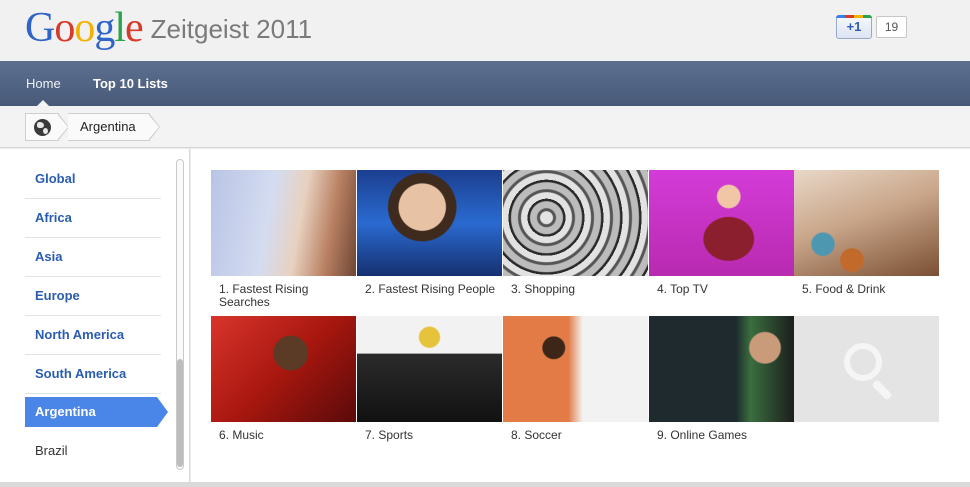 The width and height of the screenshot is (970, 487). Describe the element at coordinates (485, 484) in the screenshot. I see `page-bottom-edge` at that location.